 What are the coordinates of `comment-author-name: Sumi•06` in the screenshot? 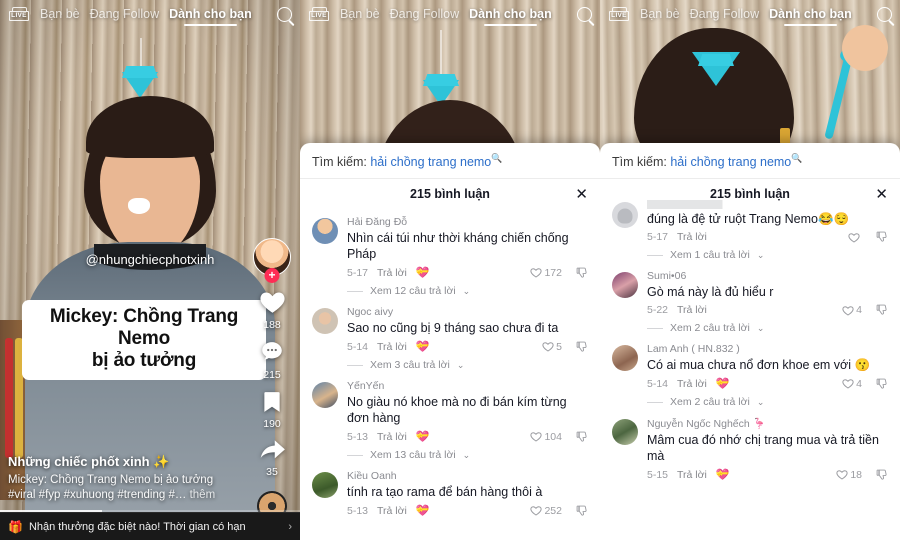 It's located at (767, 276).